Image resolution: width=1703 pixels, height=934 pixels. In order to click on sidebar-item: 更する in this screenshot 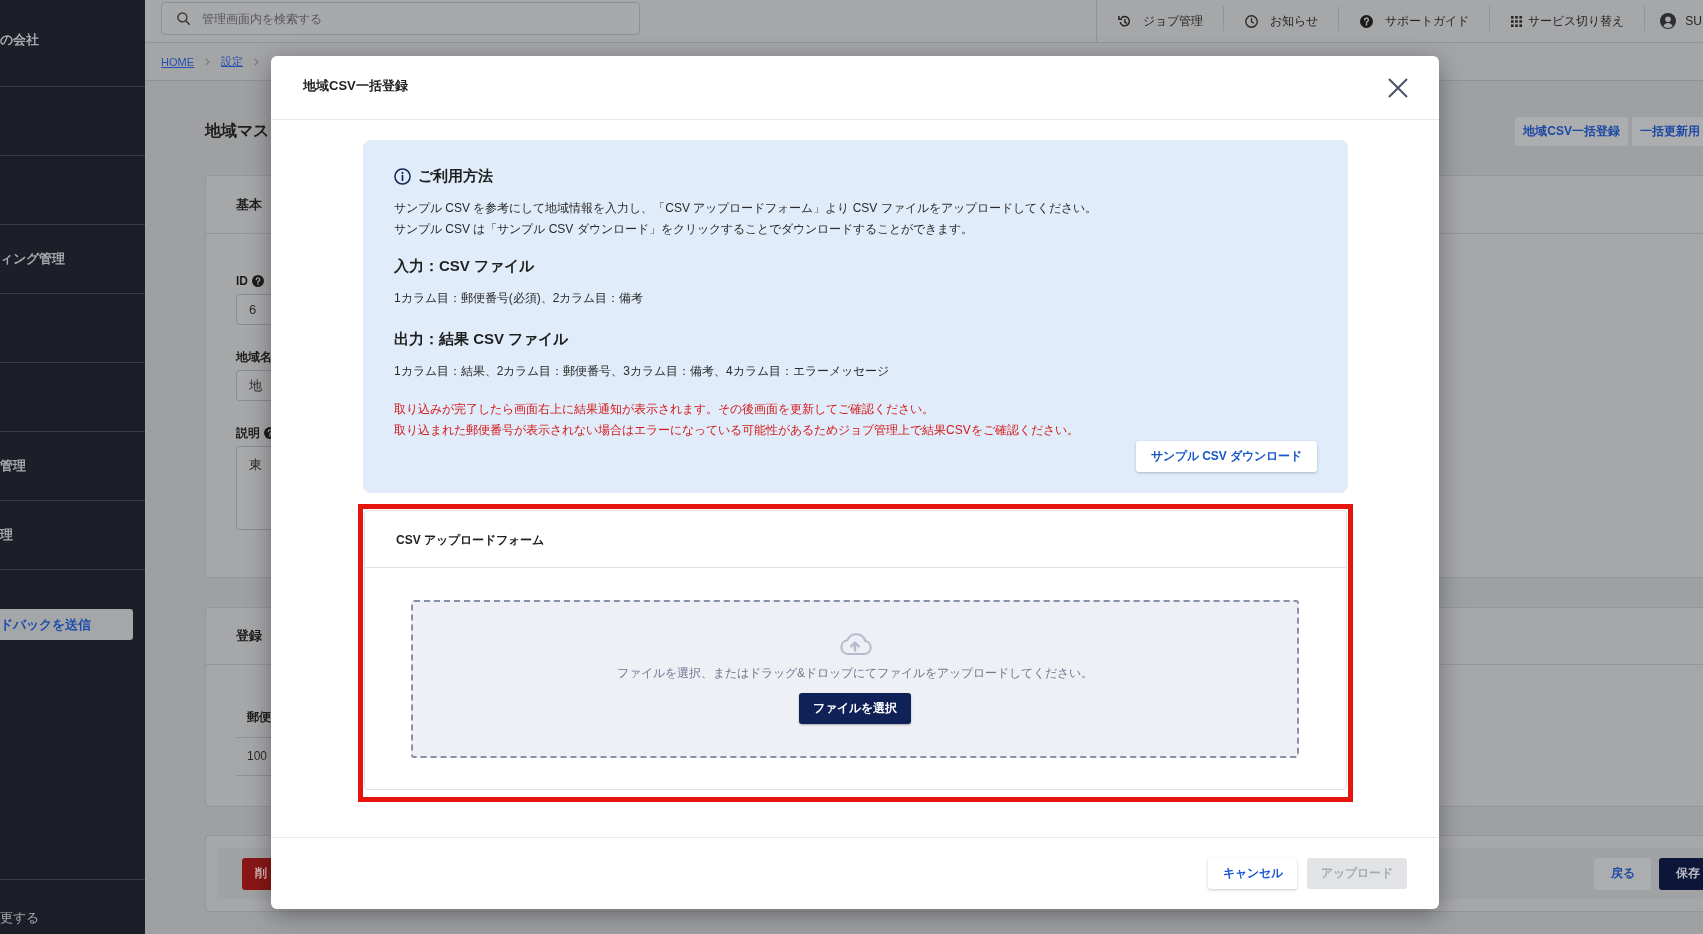, I will do `click(19, 918)`.